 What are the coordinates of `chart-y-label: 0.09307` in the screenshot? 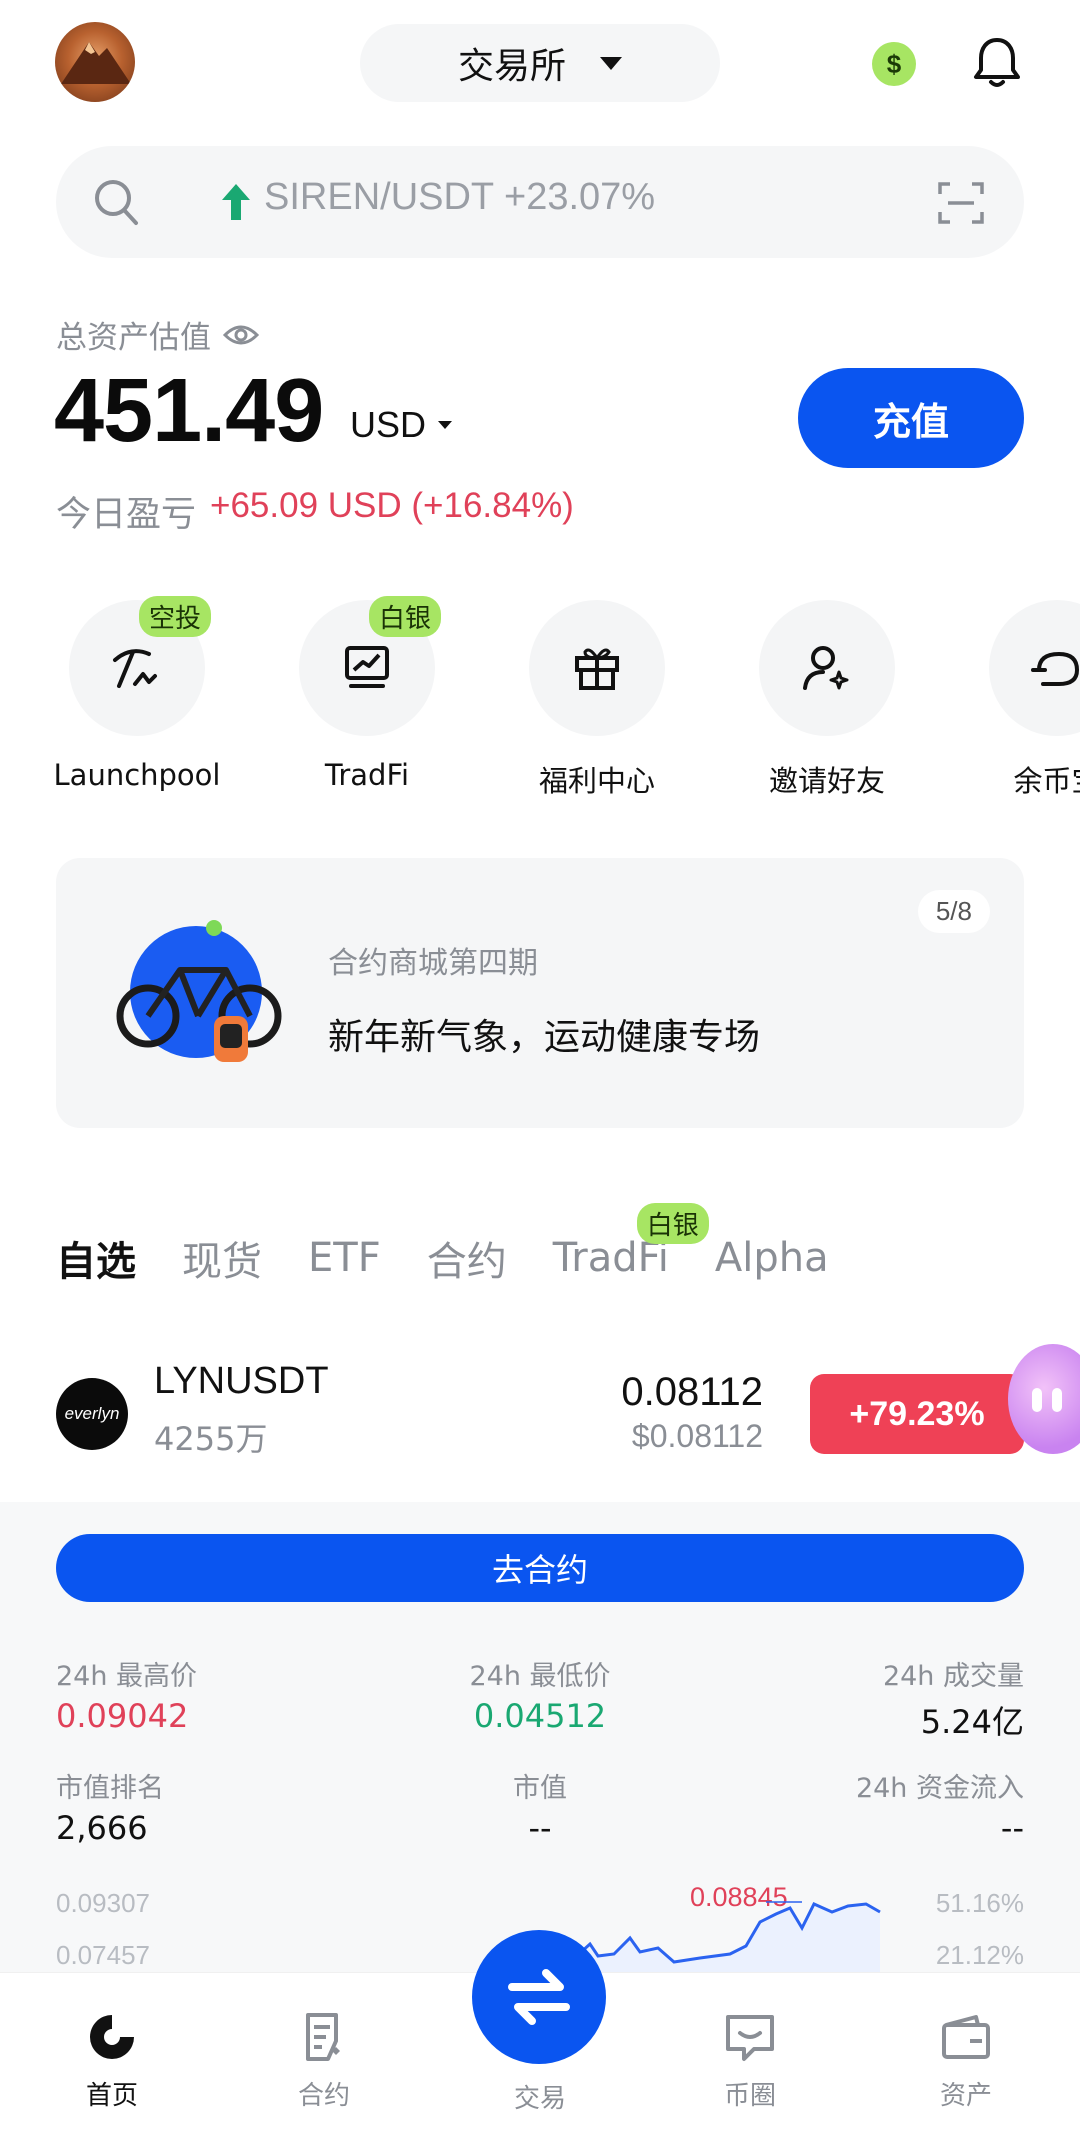 It's located at (103, 1903).